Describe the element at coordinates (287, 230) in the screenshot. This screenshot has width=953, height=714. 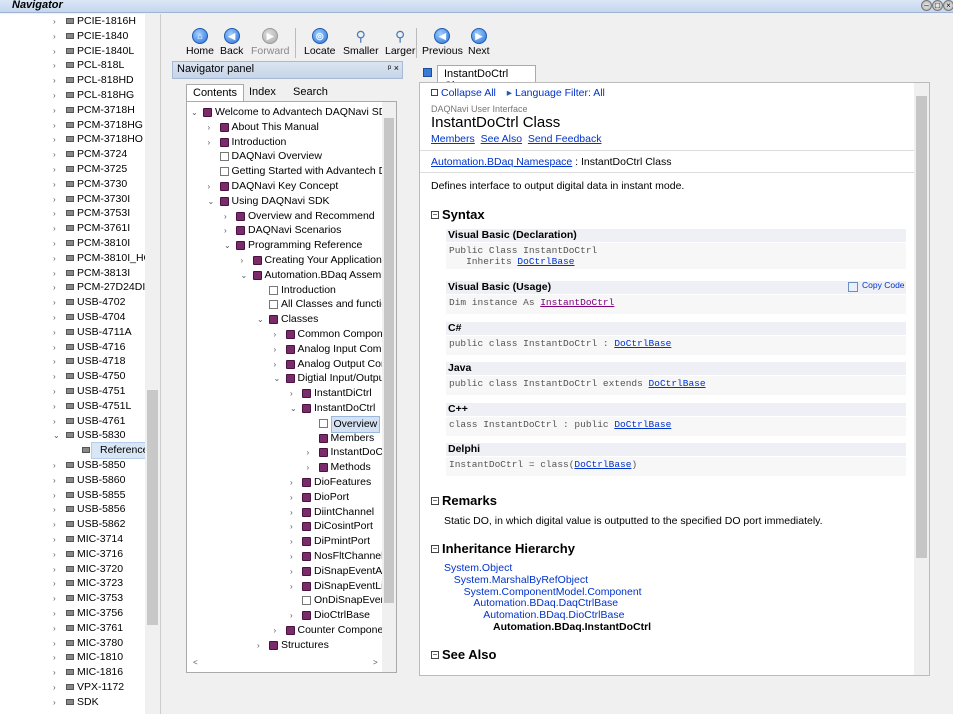
I see `contents-tree-item: › DAQNavi Scenarios` at that location.